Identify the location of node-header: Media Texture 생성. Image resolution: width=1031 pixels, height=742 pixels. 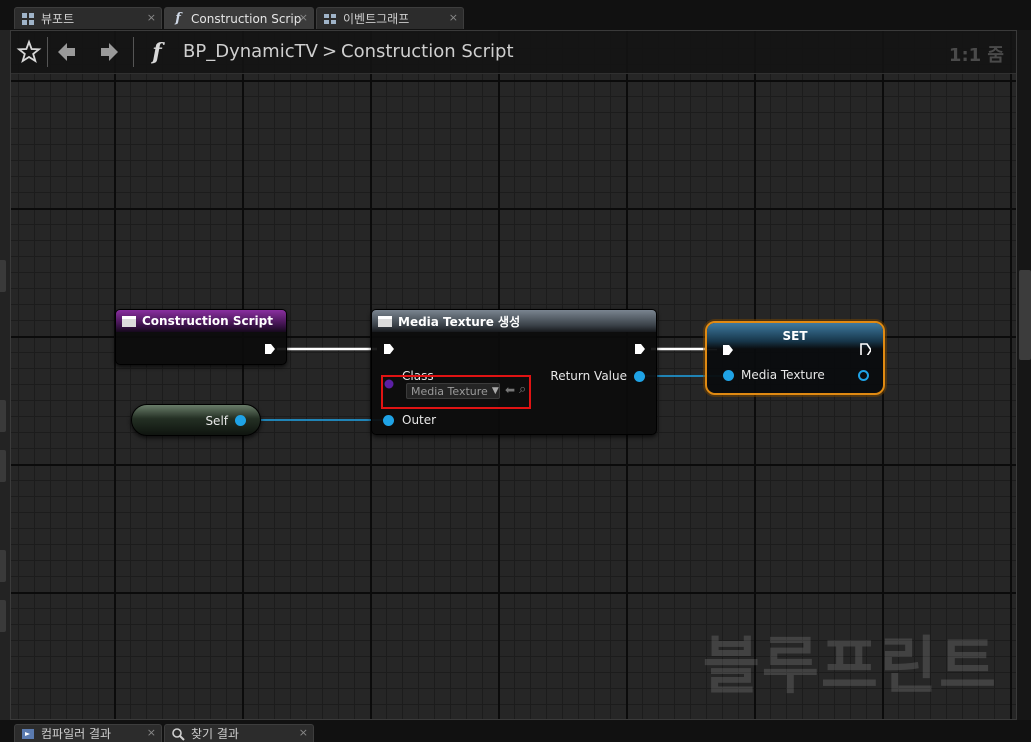
(514, 321).